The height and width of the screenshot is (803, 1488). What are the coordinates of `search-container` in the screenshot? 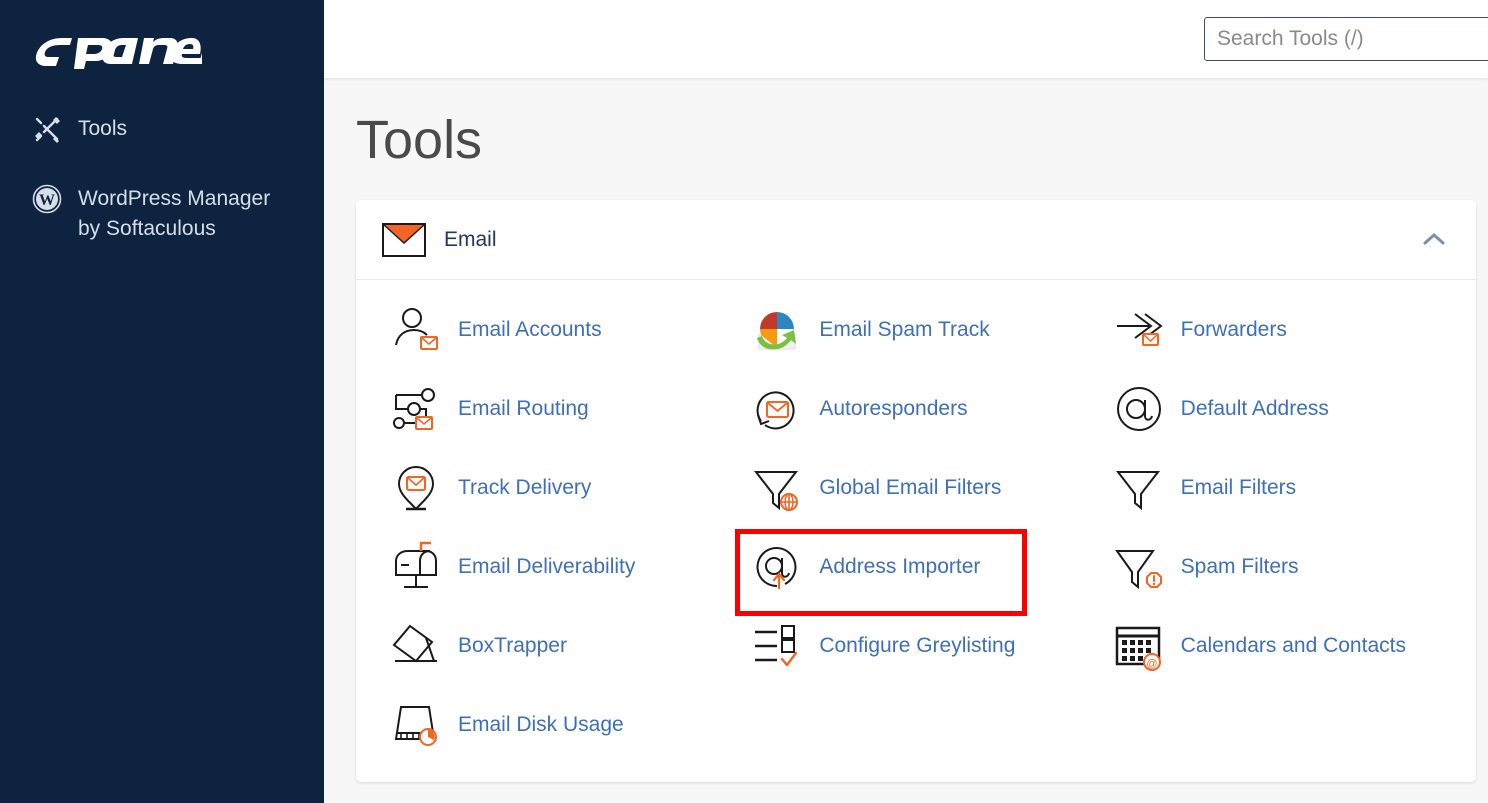 It's located at (1346, 39).